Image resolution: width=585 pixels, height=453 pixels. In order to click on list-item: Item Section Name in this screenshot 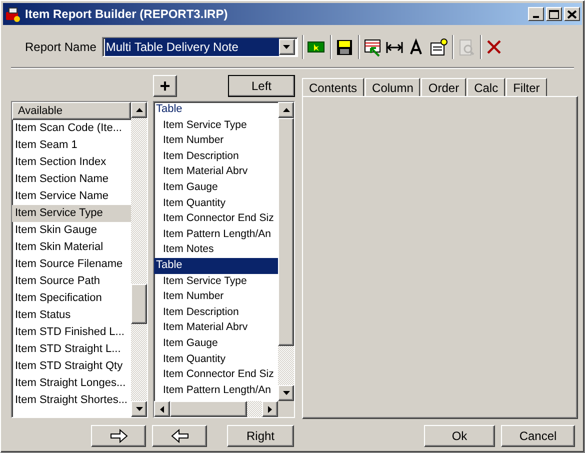, I will do `click(71, 179)`.